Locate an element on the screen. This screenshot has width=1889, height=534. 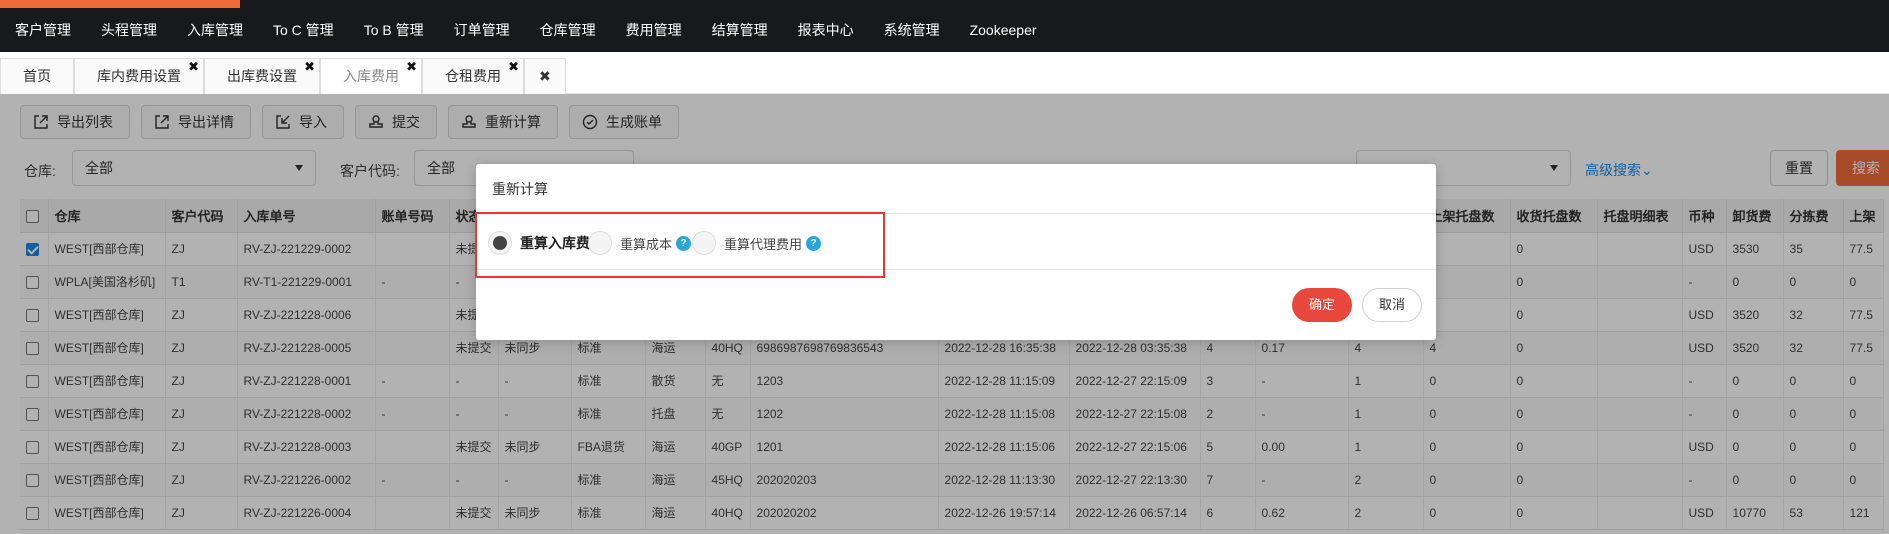
tab-item: 出库费设置 ✖ is located at coordinates (262, 76).